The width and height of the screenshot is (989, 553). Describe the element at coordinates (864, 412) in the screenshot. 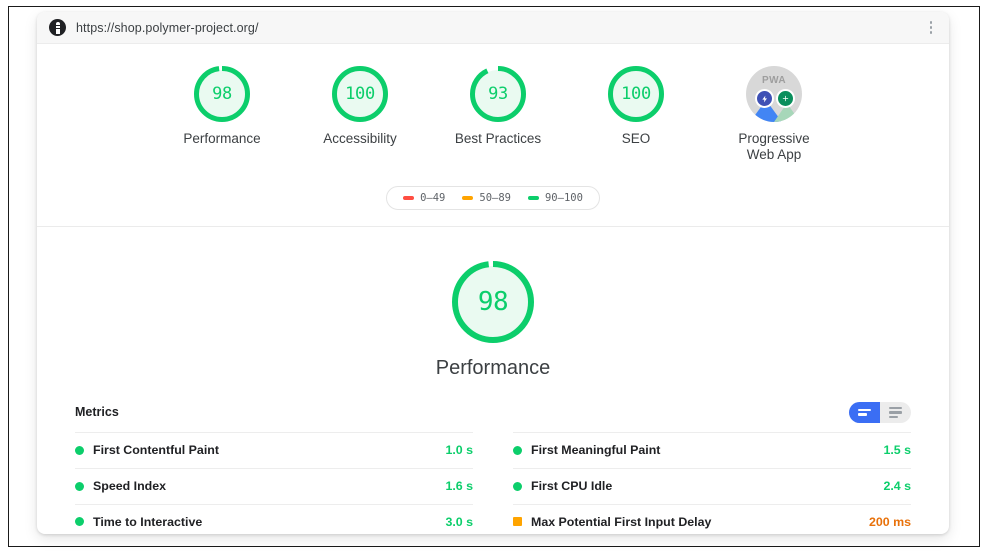

I see `bar-view-icon` at that location.